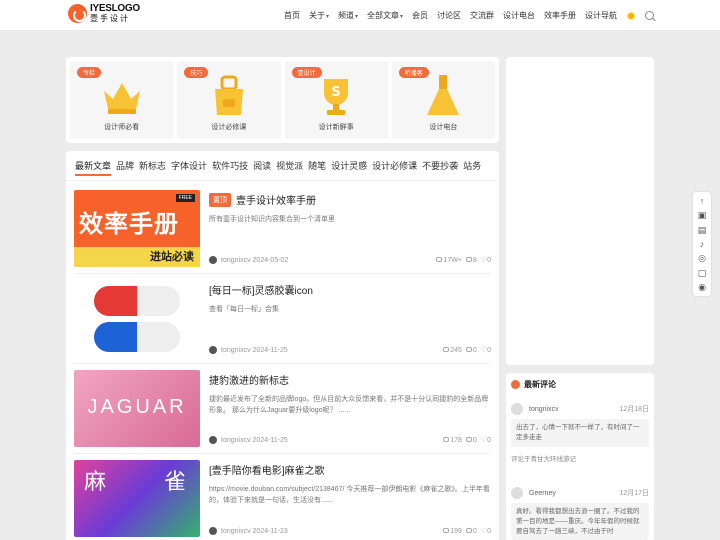 This screenshot has height=540, width=720. What do you see at coordinates (452, 531) in the screenshot?
I see `views-count: 199` at bounding box center [452, 531].